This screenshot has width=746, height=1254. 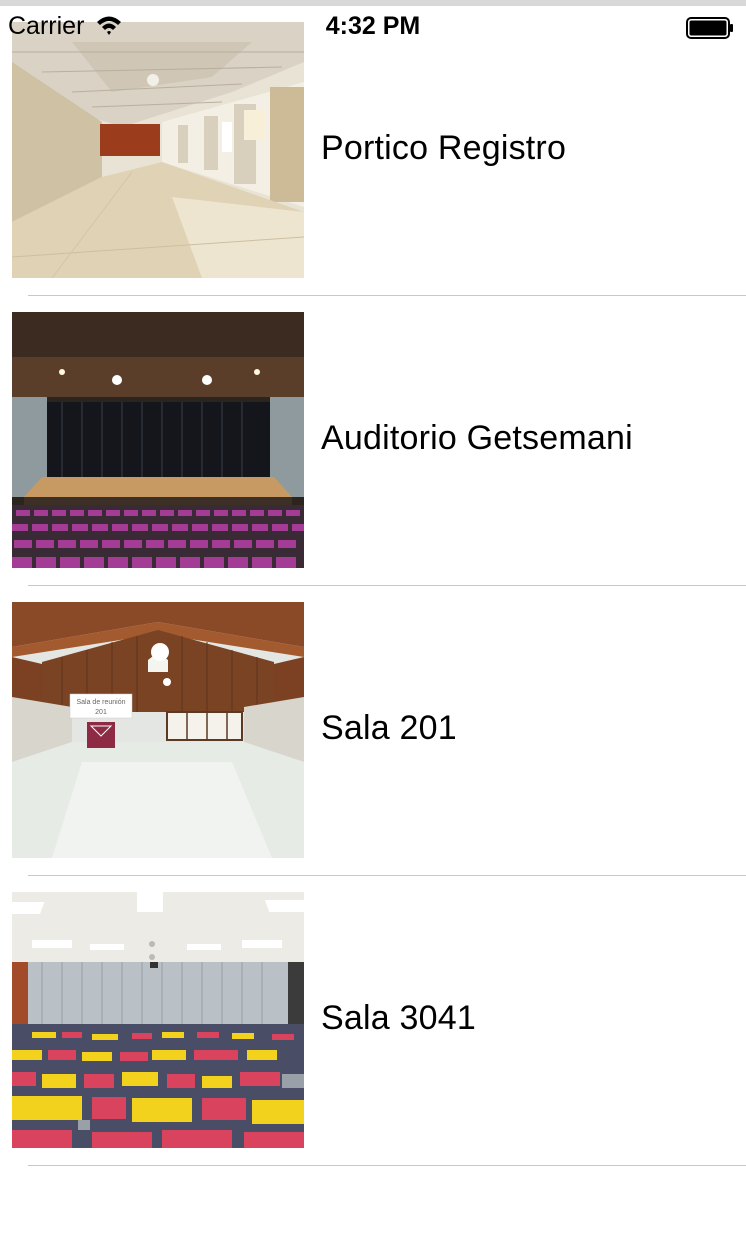 I want to click on portico-corridor-photo, so click(x=158, y=150).